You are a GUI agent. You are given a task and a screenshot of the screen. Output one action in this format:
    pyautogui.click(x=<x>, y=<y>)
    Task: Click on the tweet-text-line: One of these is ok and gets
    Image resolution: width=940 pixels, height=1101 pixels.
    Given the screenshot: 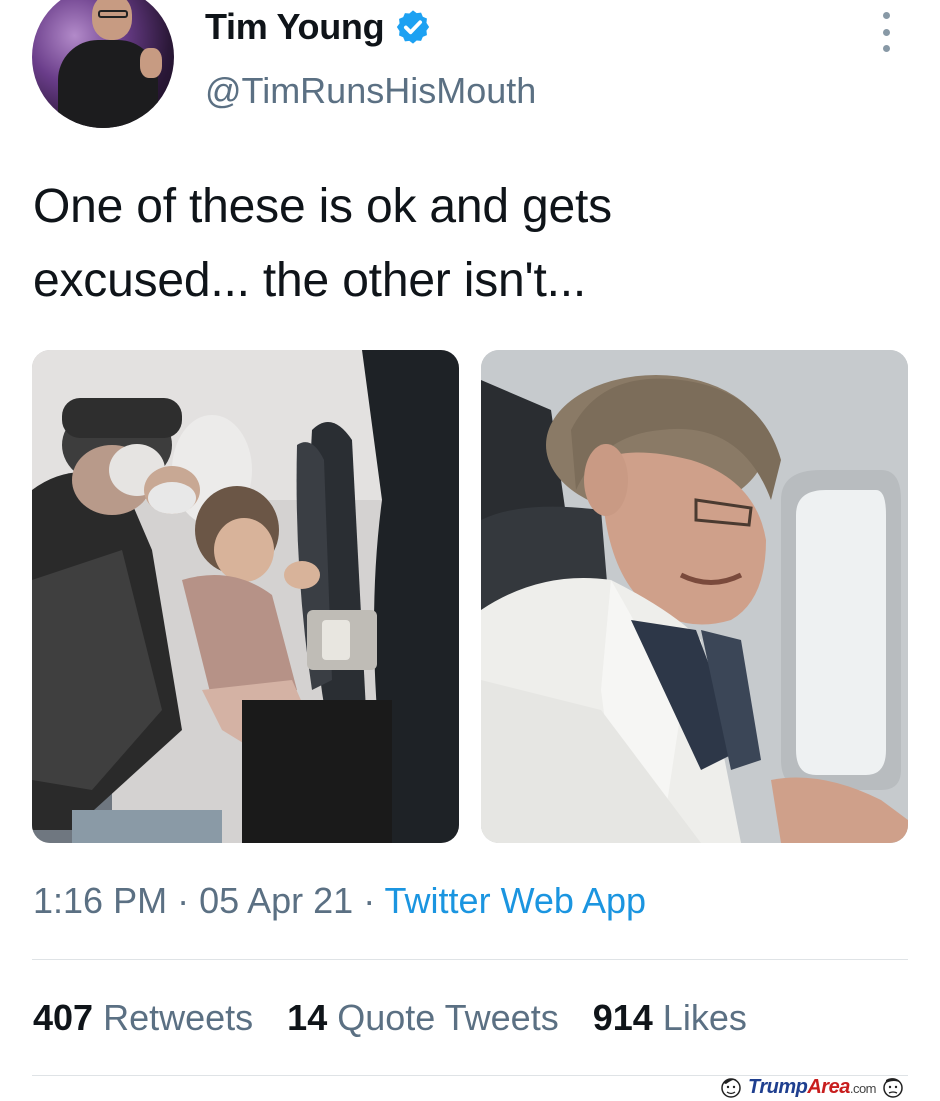 What is the action you would take?
    pyautogui.click(x=322, y=206)
    